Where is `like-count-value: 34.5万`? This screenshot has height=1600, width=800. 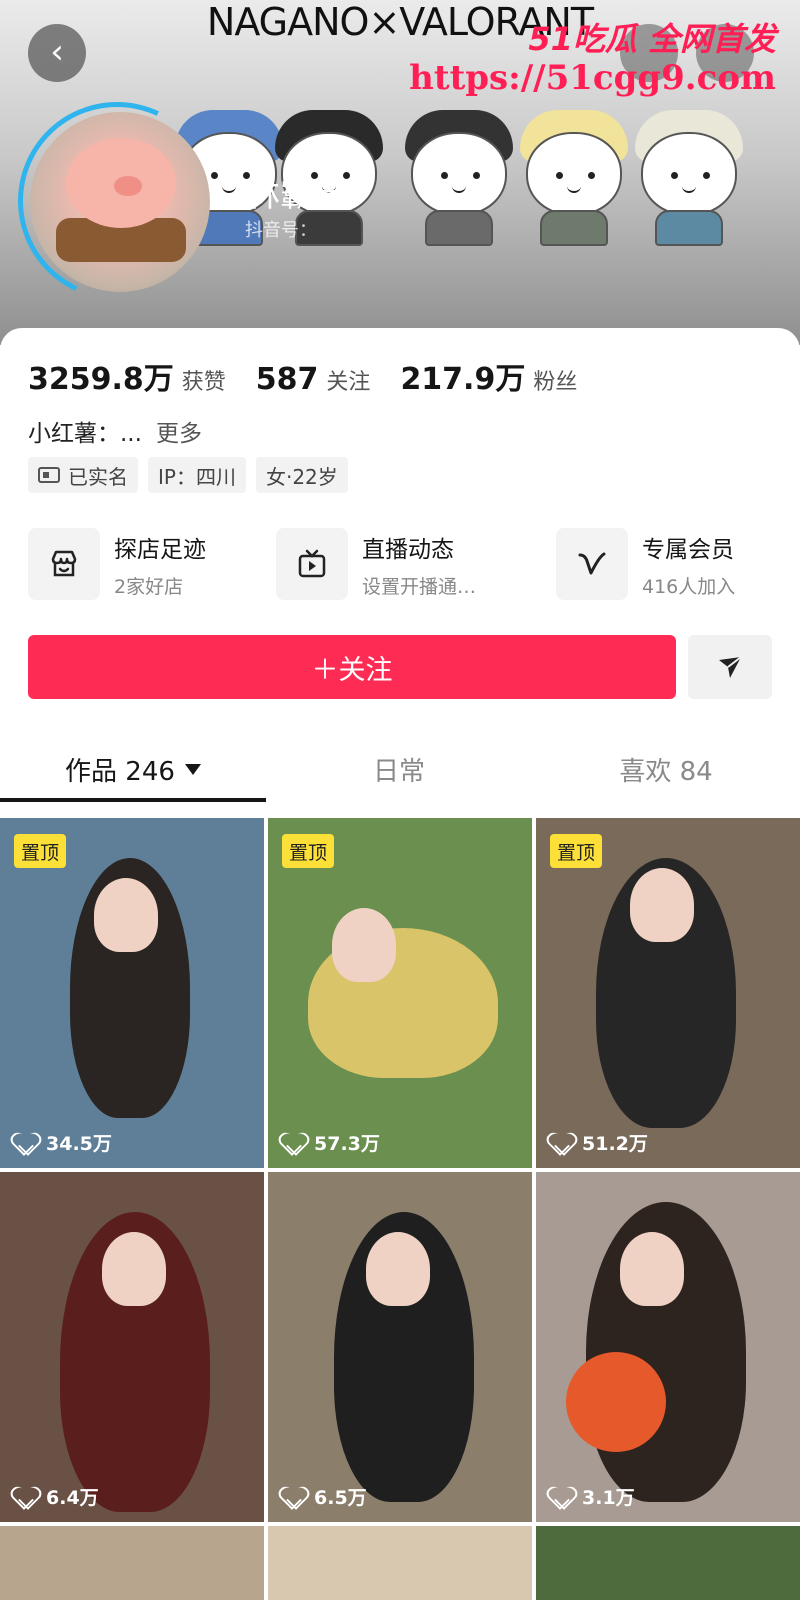 like-count-value: 34.5万 is located at coordinates (79, 1144).